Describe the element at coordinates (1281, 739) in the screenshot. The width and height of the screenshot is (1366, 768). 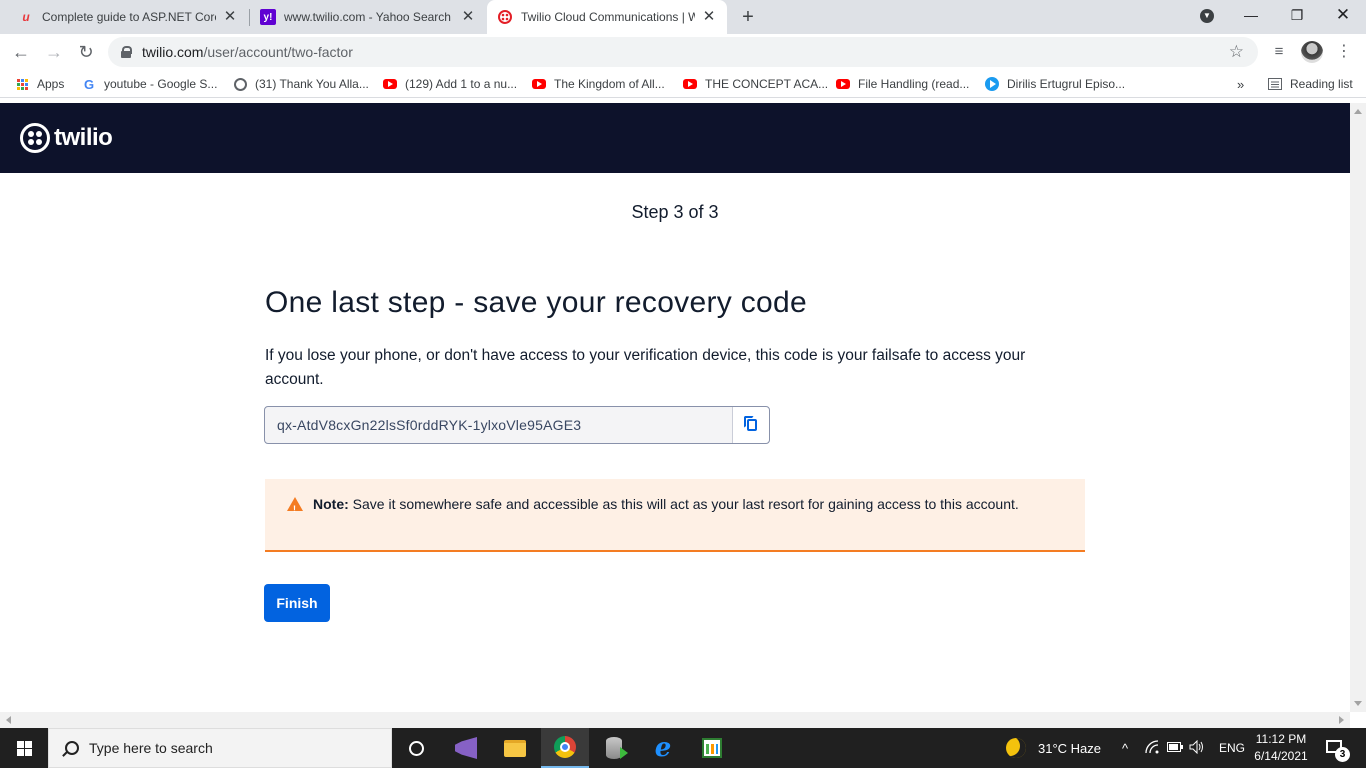
I see `clock-time: 11:12 PM` at that location.